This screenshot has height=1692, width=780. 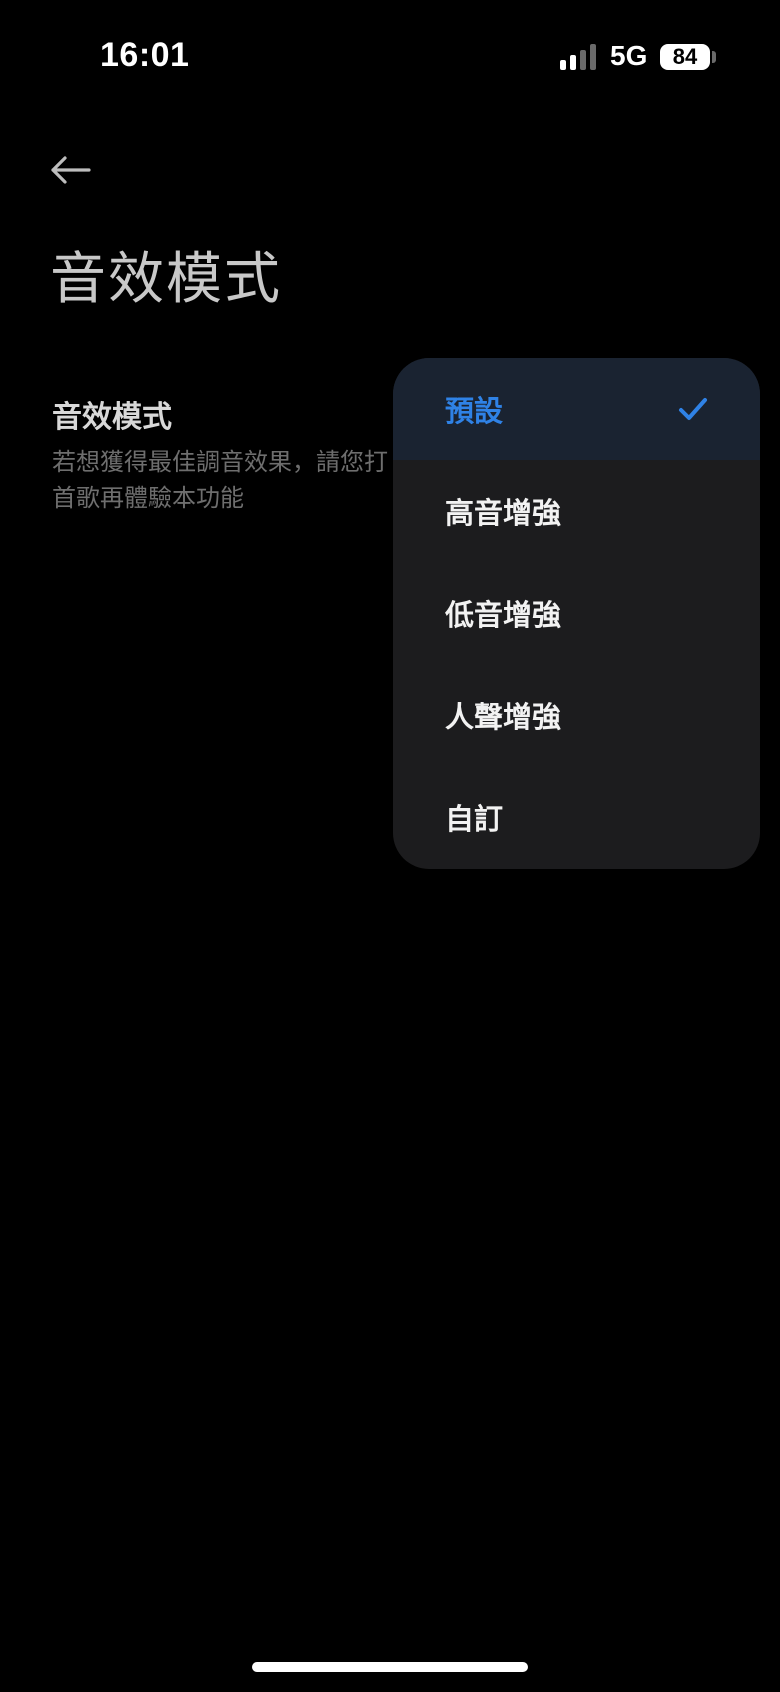 What do you see at coordinates (576, 817) in the screenshot?
I see `dropdown-item-custom: 自訂` at bounding box center [576, 817].